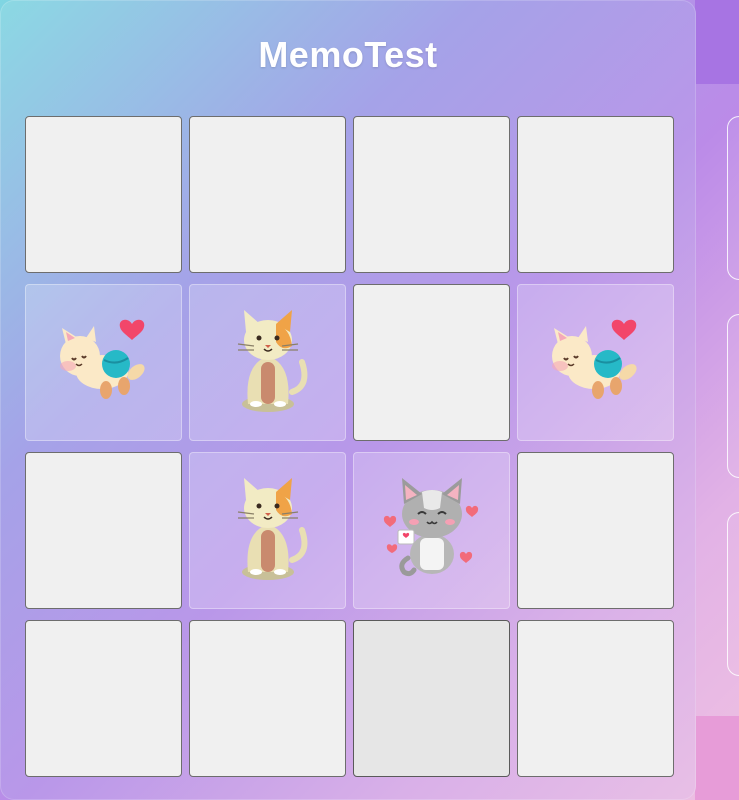 This screenshot has height=800, width=739. What do you see at coordinates (717, 42) in the screenshot?
I see `background-corner-top` at bounding box center [717, 42].